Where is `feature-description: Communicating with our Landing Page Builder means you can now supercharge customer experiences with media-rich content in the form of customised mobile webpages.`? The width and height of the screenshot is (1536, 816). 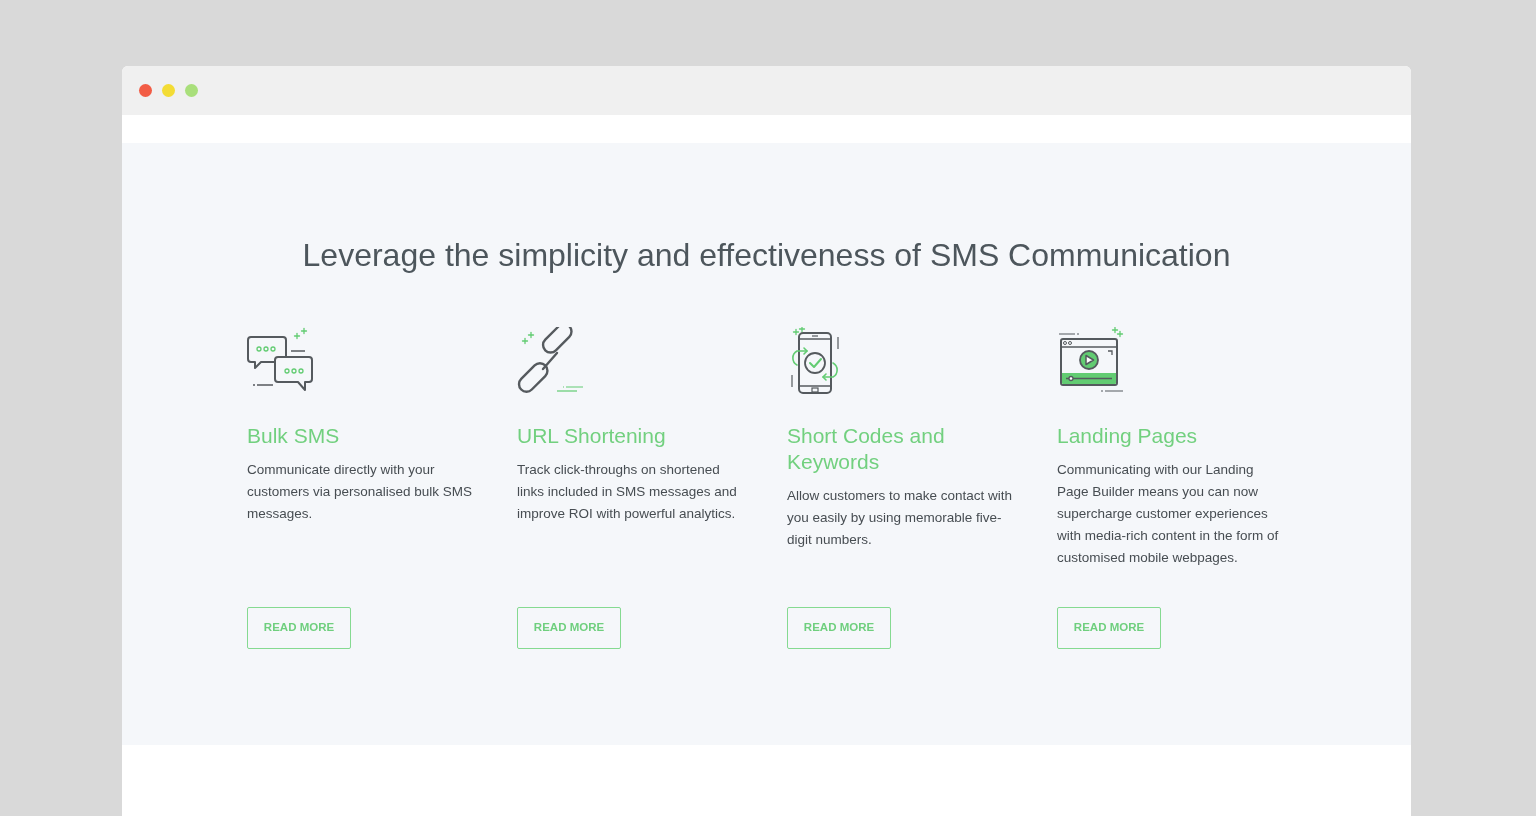
feature-description: Communicating with our Landing Page Builder means you can now supercharge customer experiences with media-rich content in the form of customised mobile webpages. is located at coordinates (1168, 514).